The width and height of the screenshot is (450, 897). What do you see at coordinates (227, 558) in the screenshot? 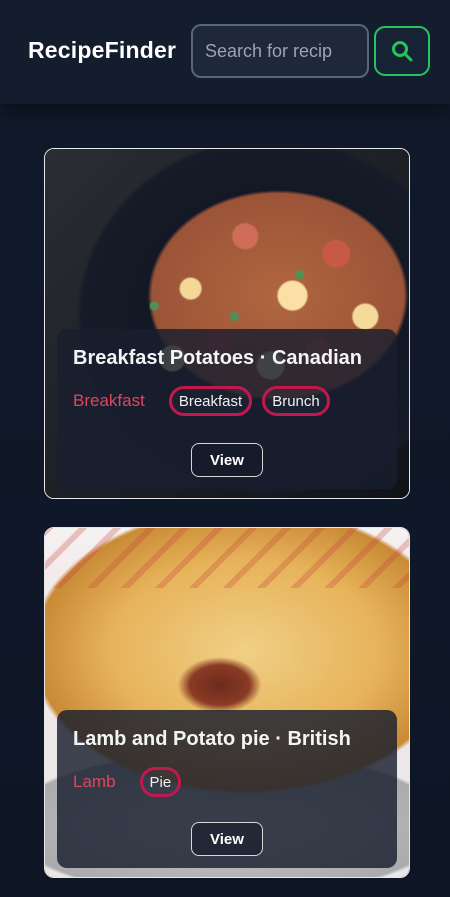
I see `tablecloth-pattern` at bounding box center [227, 558].